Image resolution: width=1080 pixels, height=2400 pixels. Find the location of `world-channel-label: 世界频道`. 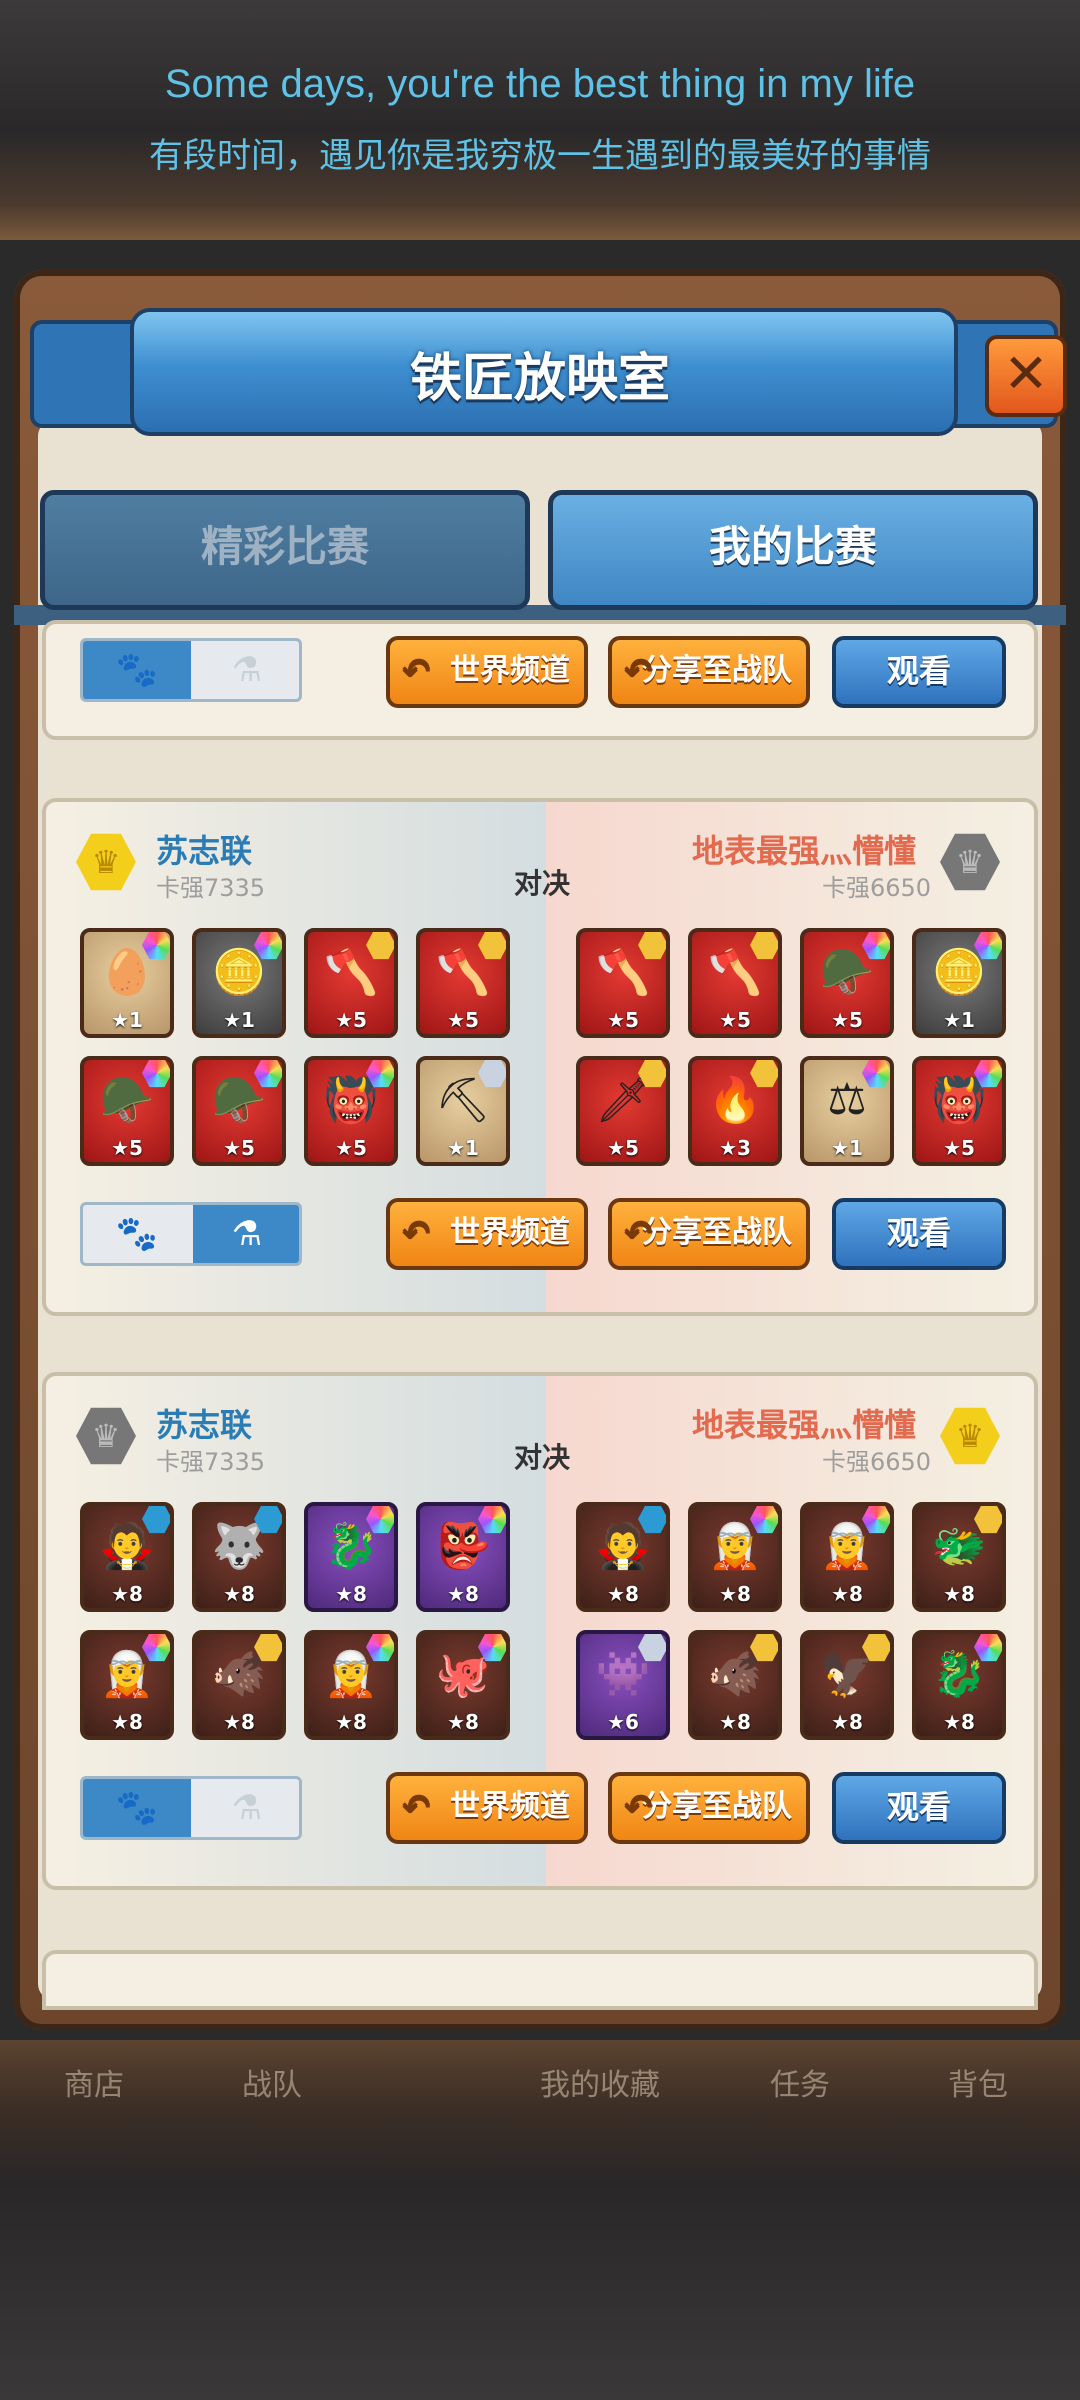

world-channel-label: 世界频道 is located at coordinates (510, 1806).